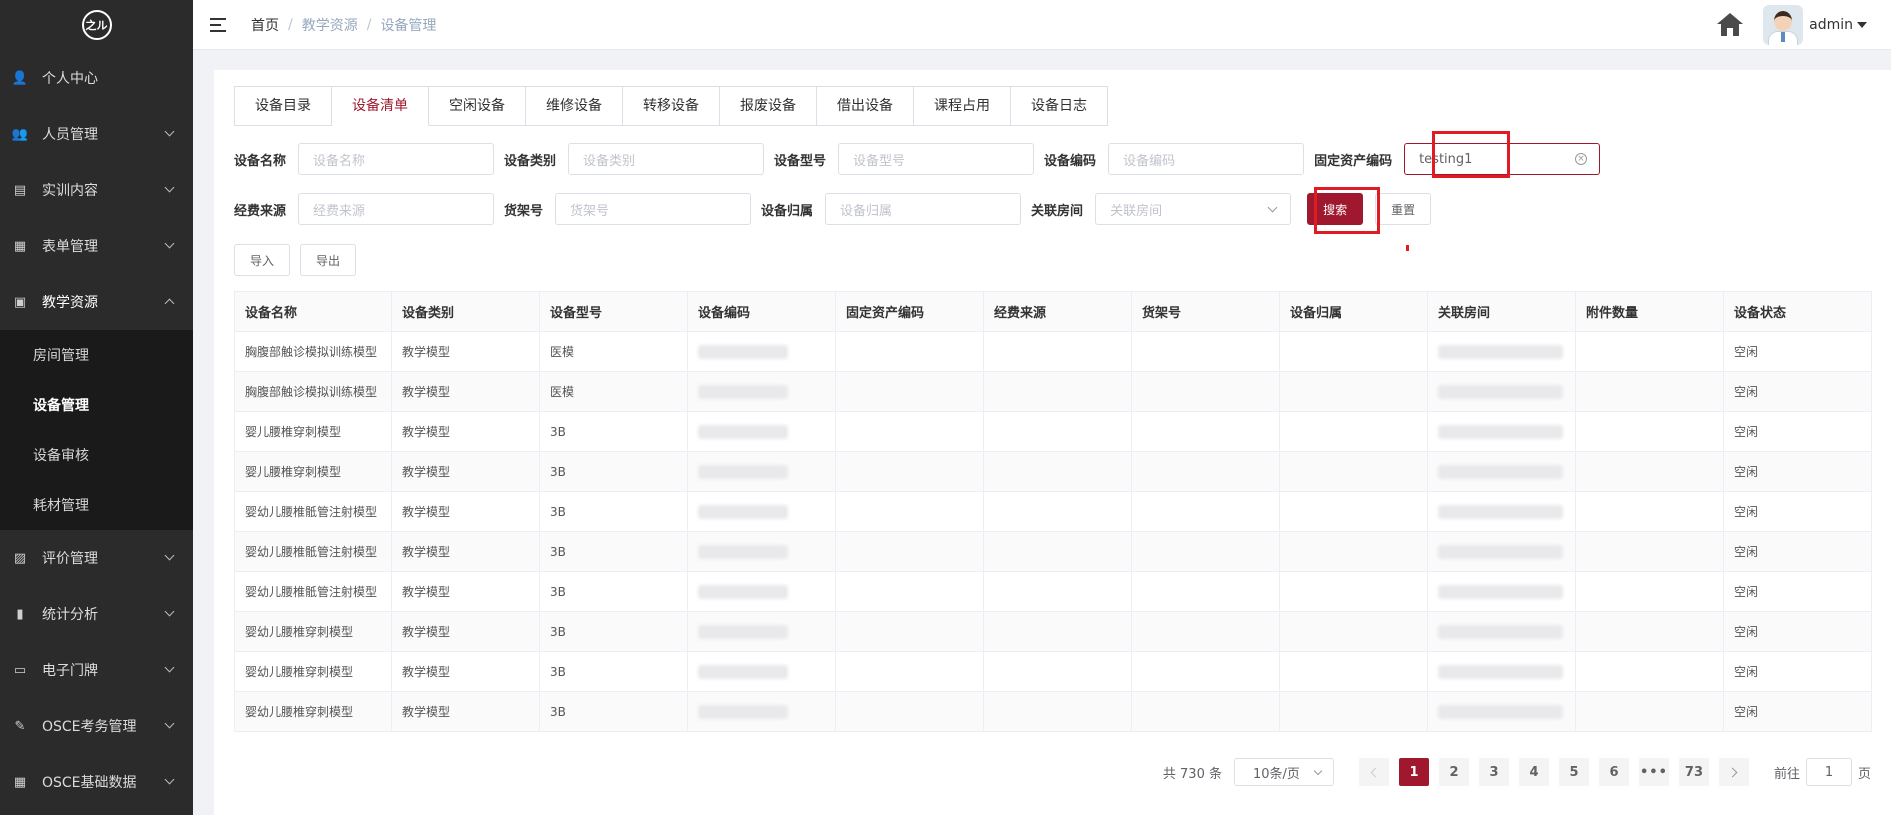 The width and height of the screenshot is (1891, 815). I want to click on sidebar-item-8: ✎ OSCE考务管理, so click(96, 726).